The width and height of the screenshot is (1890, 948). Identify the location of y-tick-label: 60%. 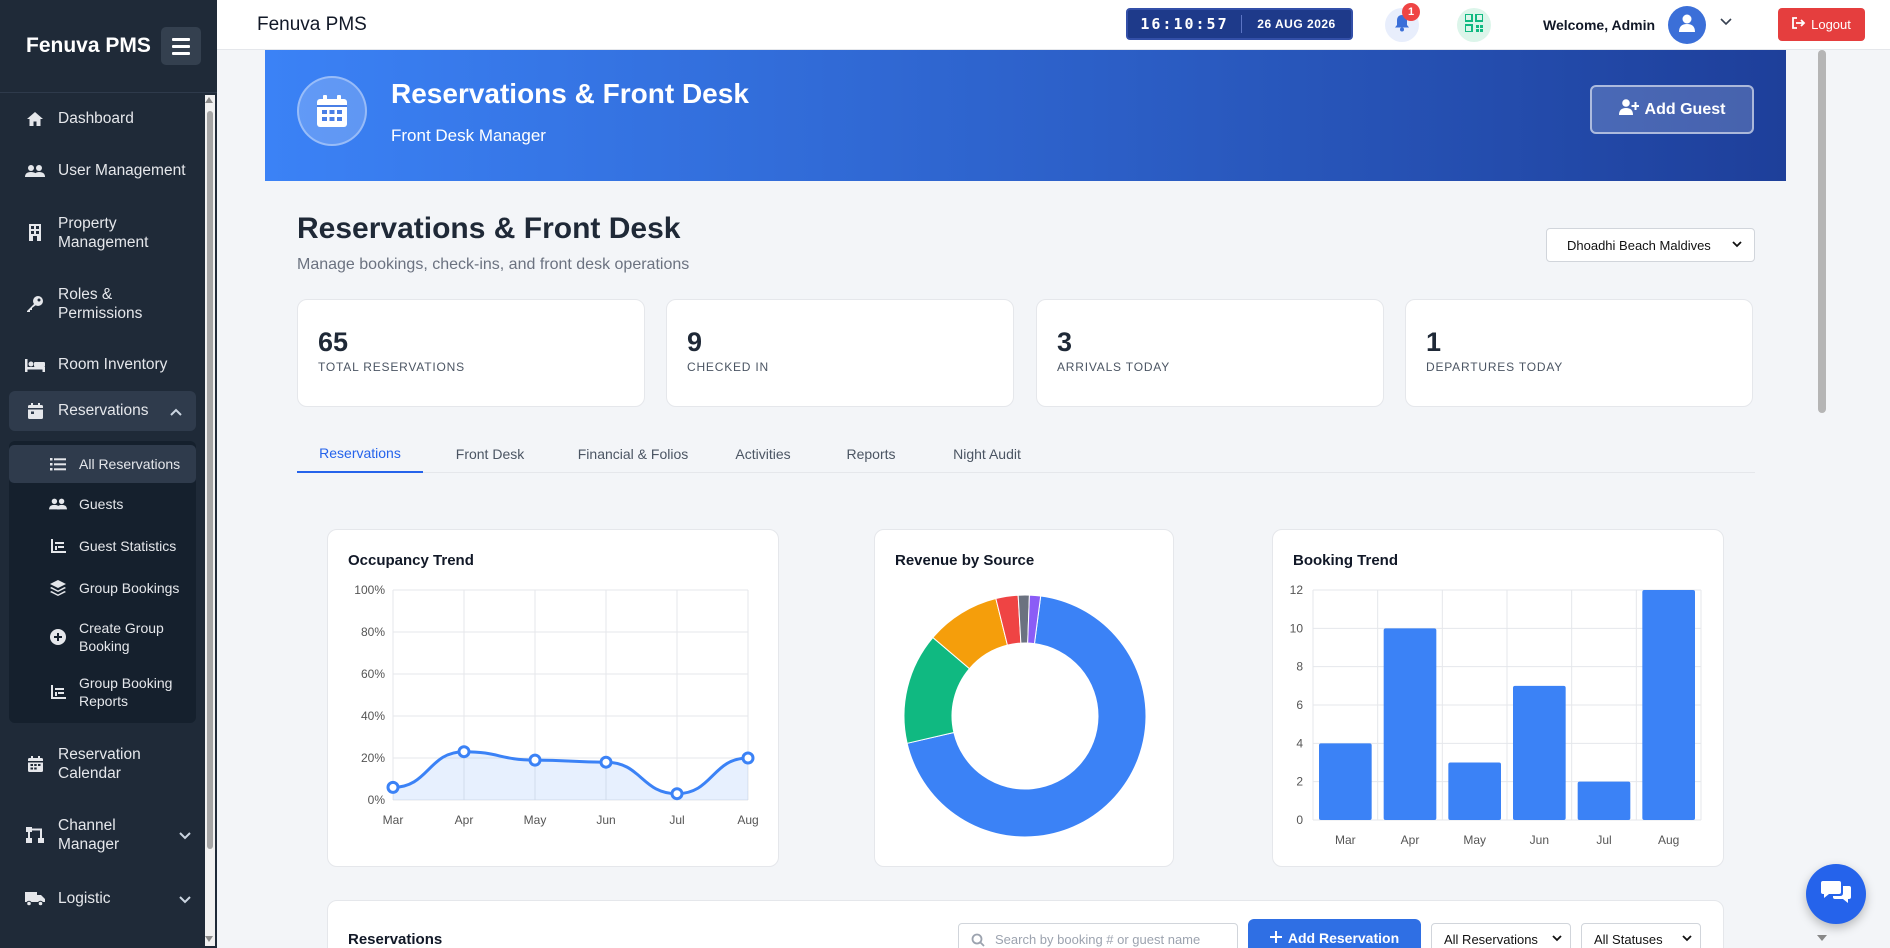
(373, 674).